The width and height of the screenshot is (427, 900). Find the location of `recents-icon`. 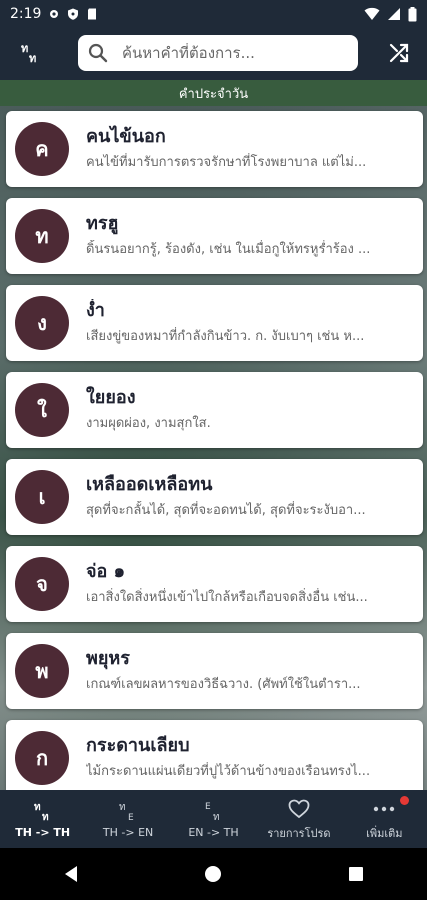

recents-icon is located at coordinates (355, 874).